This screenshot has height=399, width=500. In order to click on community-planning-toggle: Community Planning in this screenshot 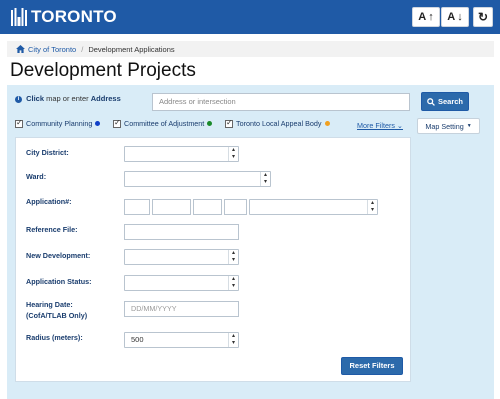, I will do `click(58, 123)`.